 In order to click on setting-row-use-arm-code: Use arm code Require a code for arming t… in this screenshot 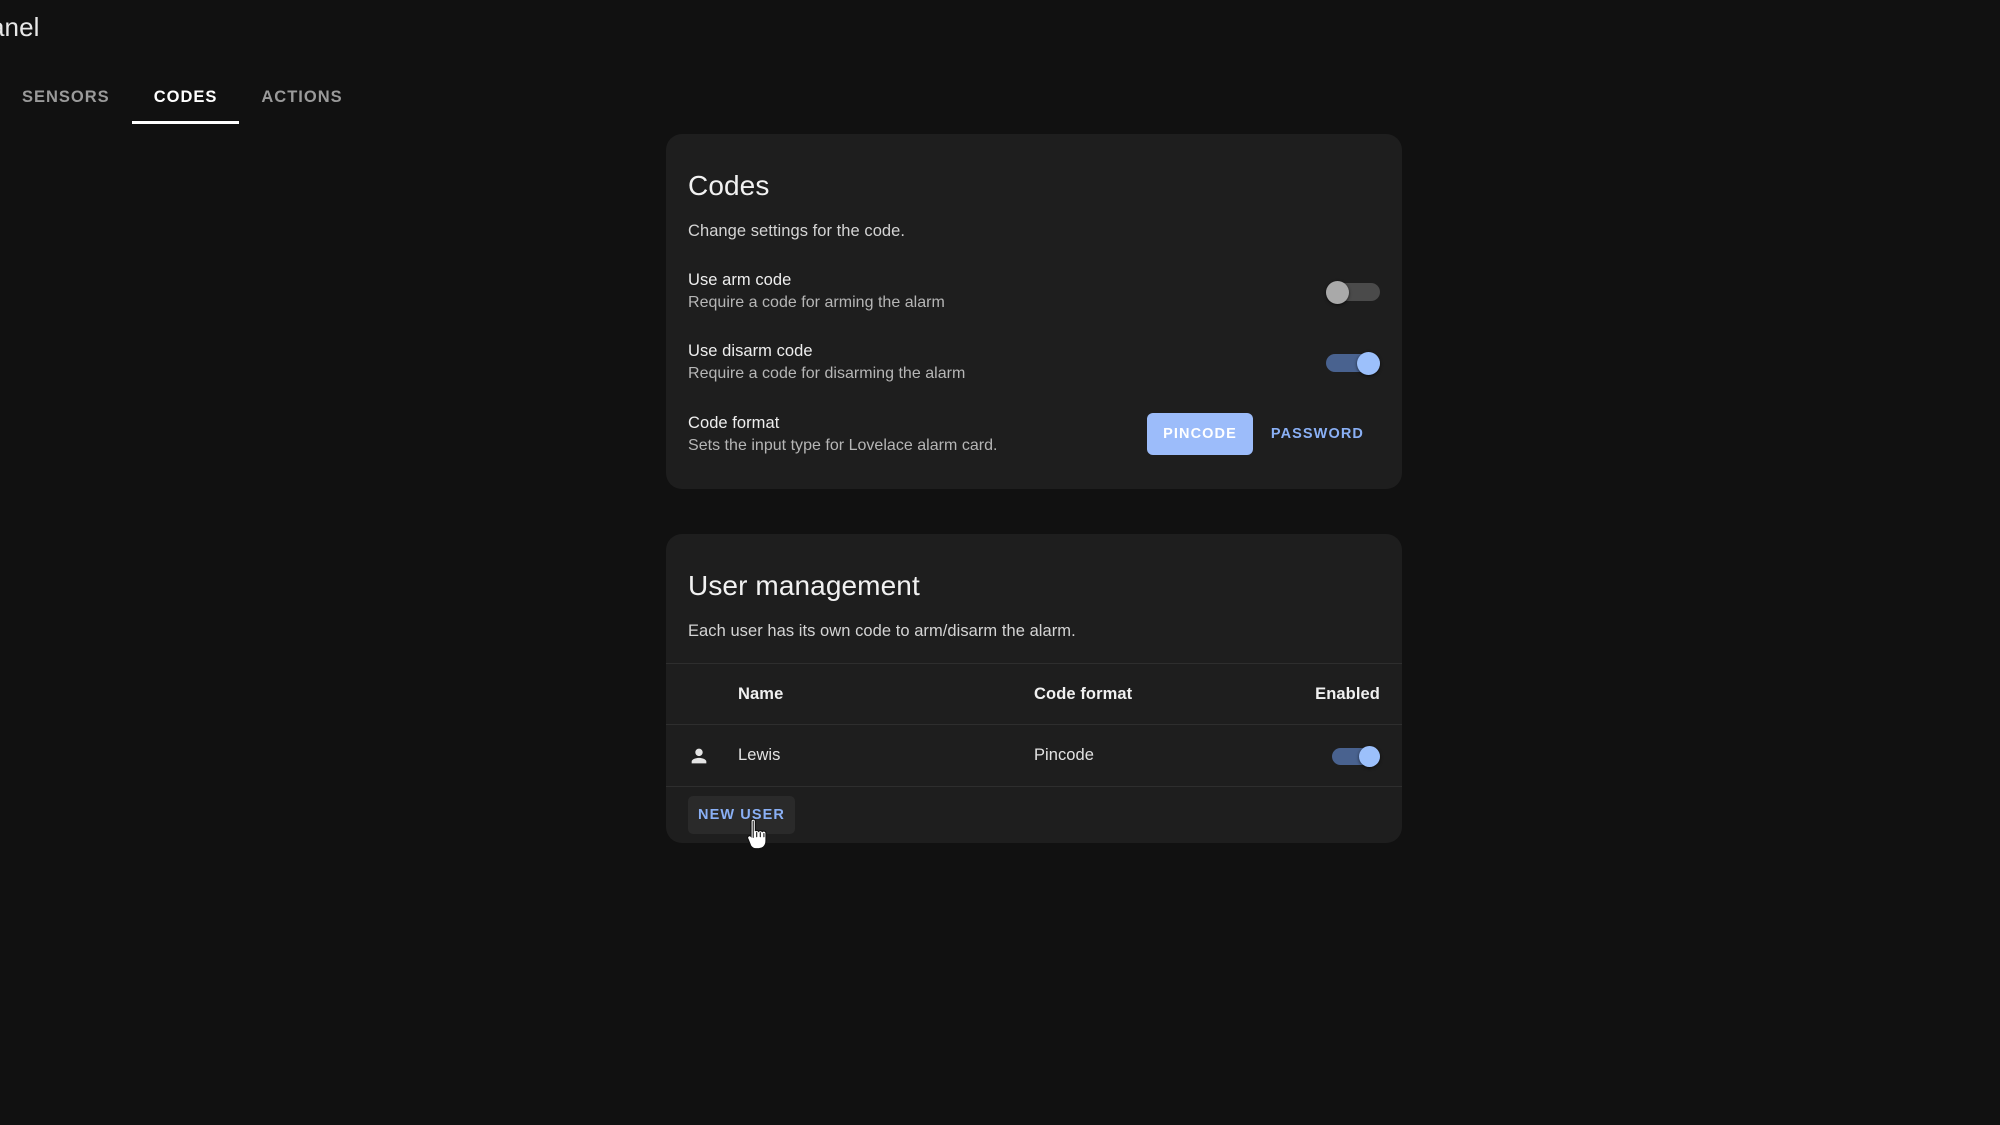, I will do `click(1034, 291)`.